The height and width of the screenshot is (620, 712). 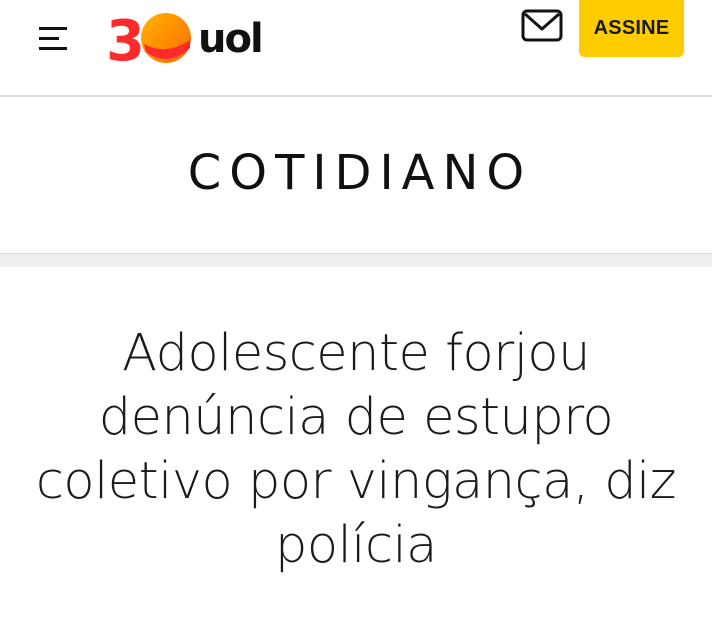 I want to click on hamburger-menu-icon, so click(x=53, y=38).